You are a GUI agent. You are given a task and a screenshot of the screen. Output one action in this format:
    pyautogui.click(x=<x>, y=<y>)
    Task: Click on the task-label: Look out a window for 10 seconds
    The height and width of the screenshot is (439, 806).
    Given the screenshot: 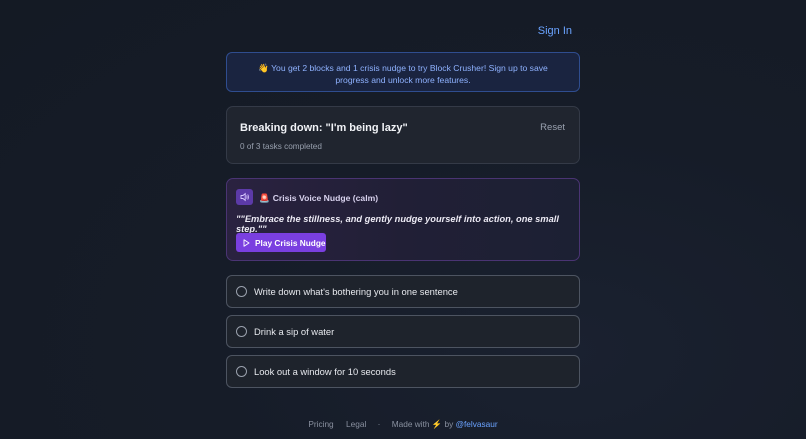 What is the action you would take?
    pyautogui.click(x=325, y=371)
    